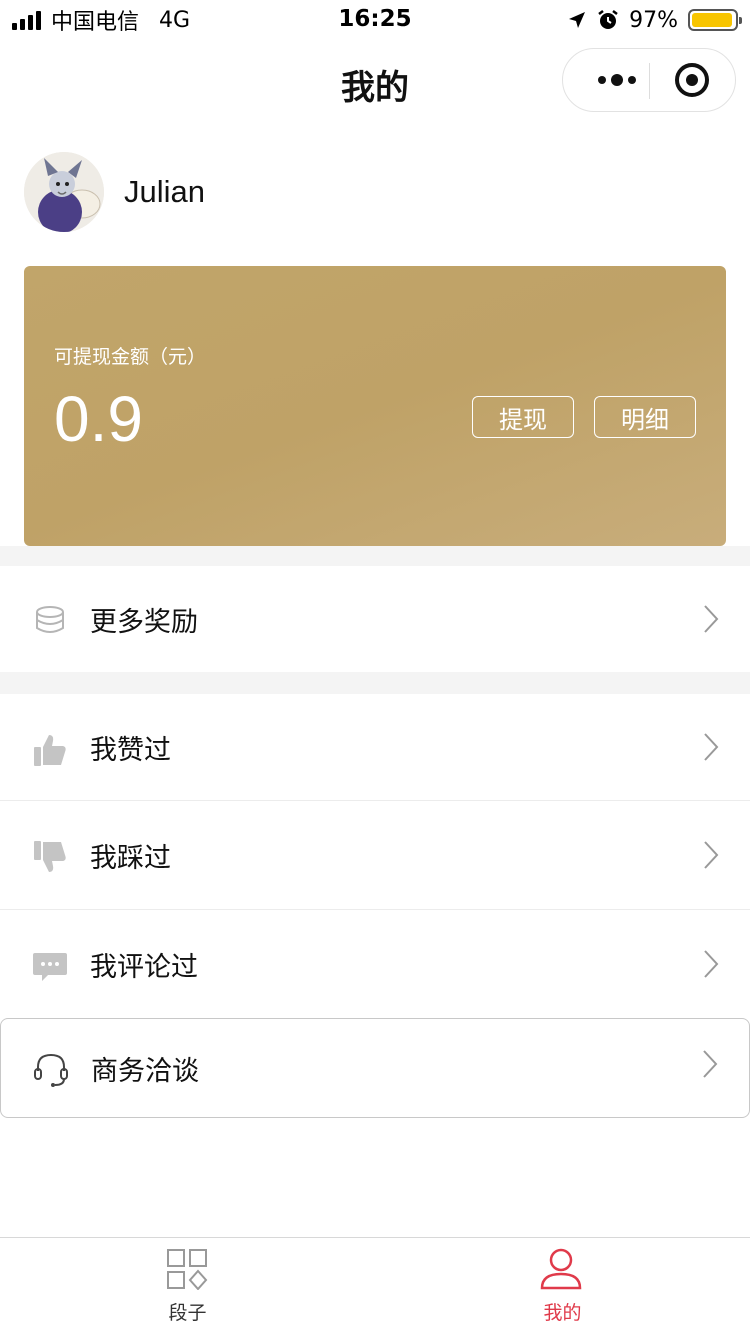  What do you see at coordinates (144, 967) in the screenshot?
I see `menu-label-commented: 我评论过` at bounding box center [144, 967].